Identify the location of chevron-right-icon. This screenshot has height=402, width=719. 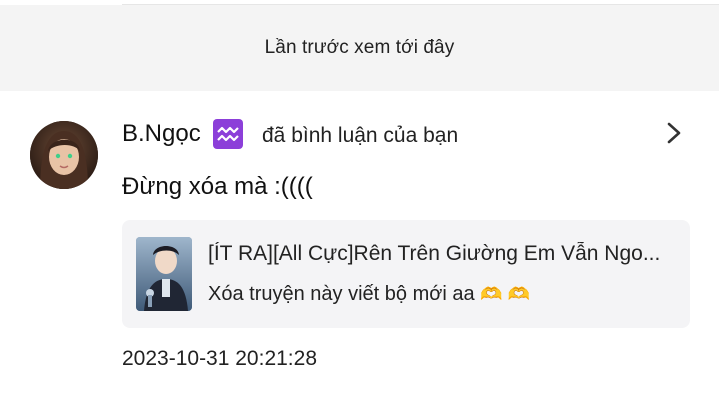
(674, 133).